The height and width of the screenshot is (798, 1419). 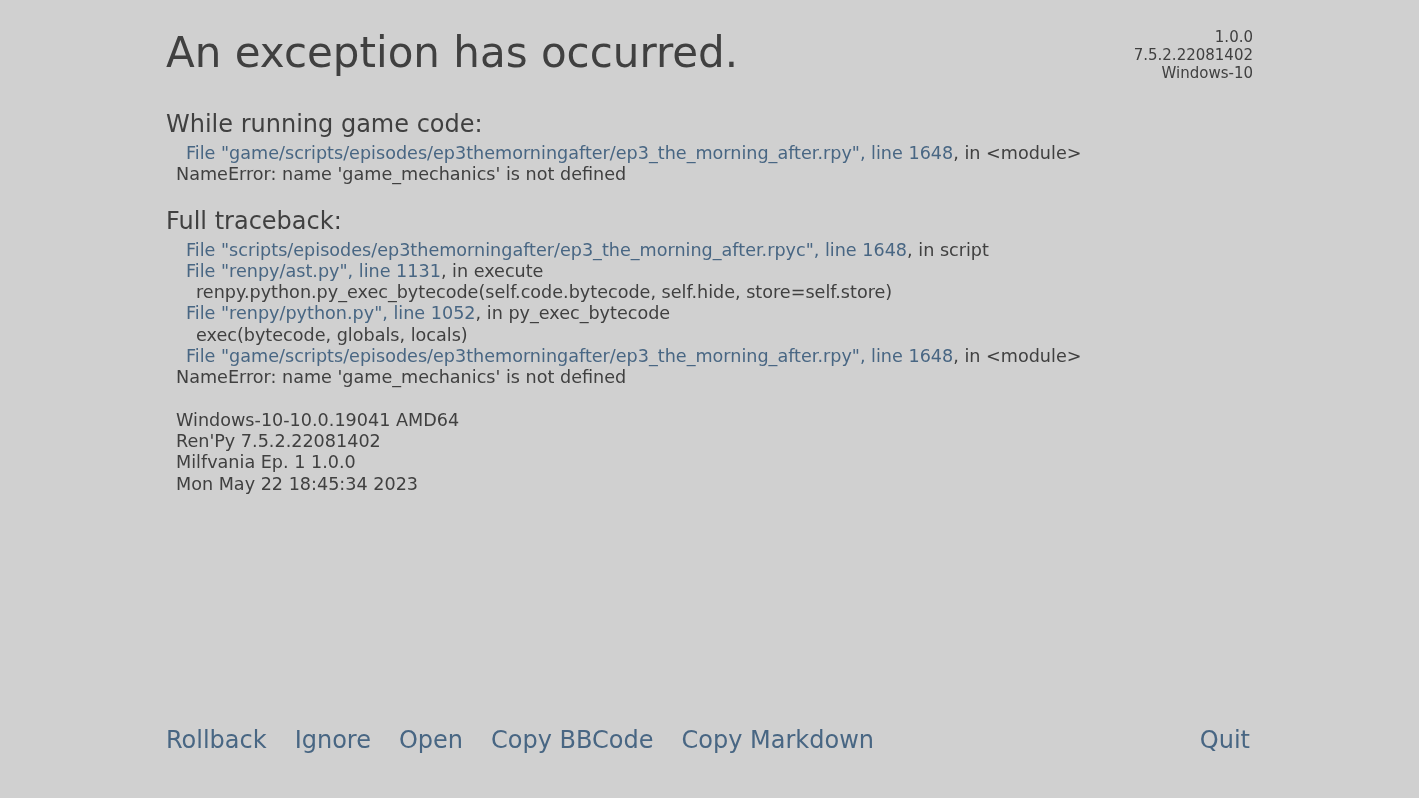 What do you see at coordinates (318, 419) in the screenshot?
I see `system-info-text: Windows-10-10.0.19041 AMD64` at bounding box center [318, 419].